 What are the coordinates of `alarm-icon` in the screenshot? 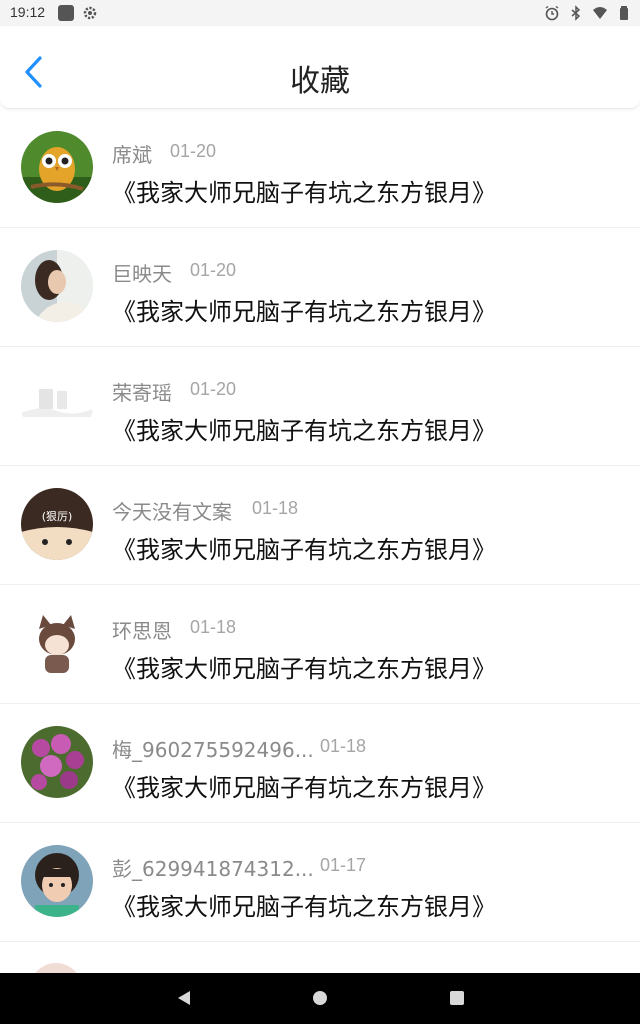 It's located at (552, 13).